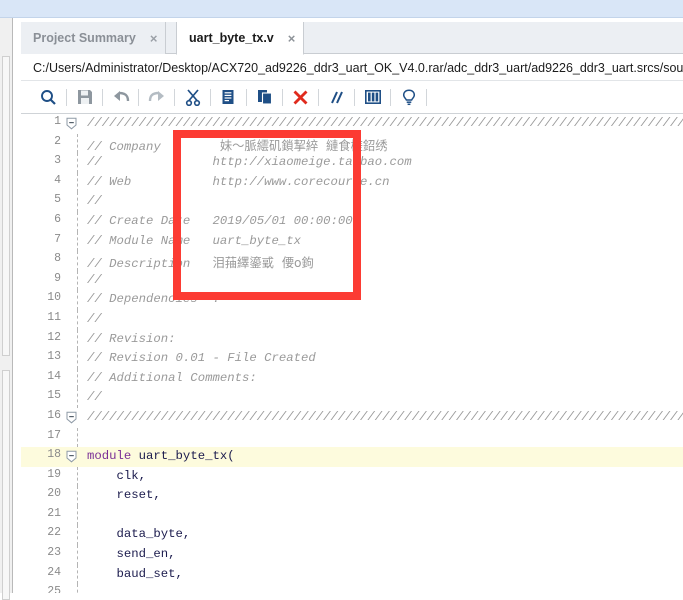 The width and height of the screenshot is (683, 600). What do you see at coordinates (352, 476) in the screenshot?
I see `code-line: 19 clk,` at bounding box center [352, 476].